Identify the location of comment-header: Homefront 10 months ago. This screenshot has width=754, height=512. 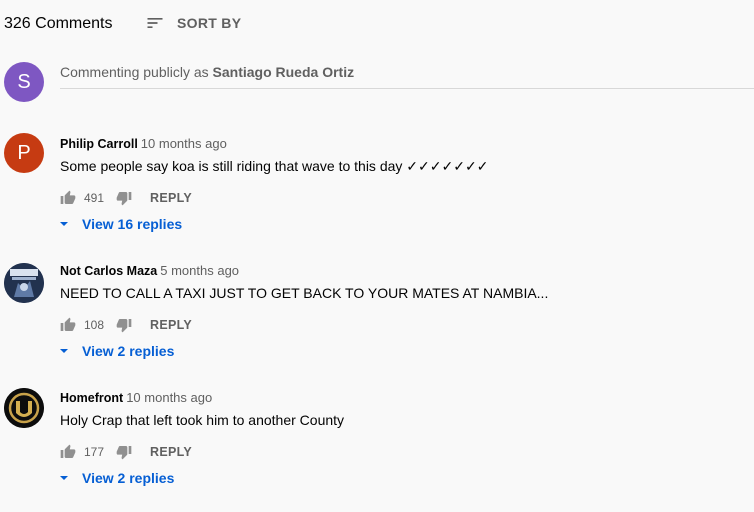
(136, 397).